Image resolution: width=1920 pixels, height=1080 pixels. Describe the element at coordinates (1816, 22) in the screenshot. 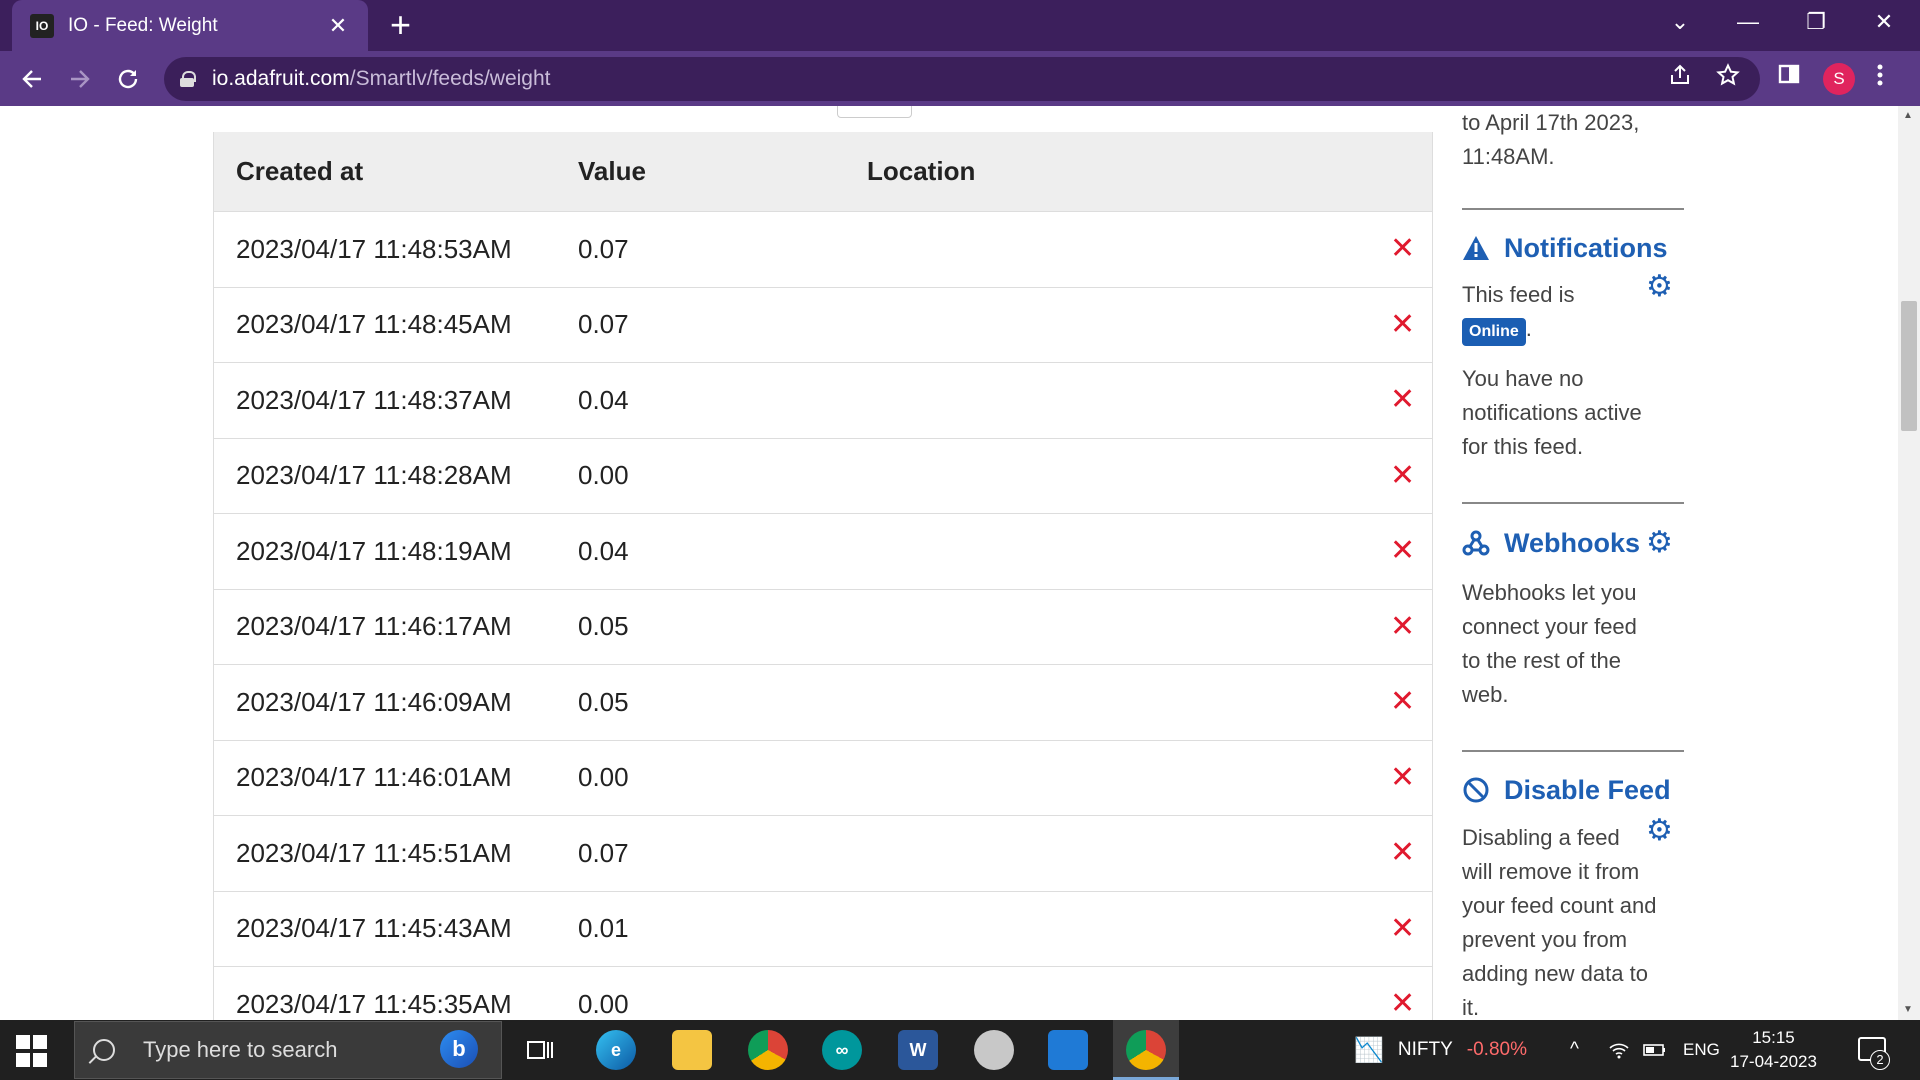

I see `restore-button: ❐` at that location.